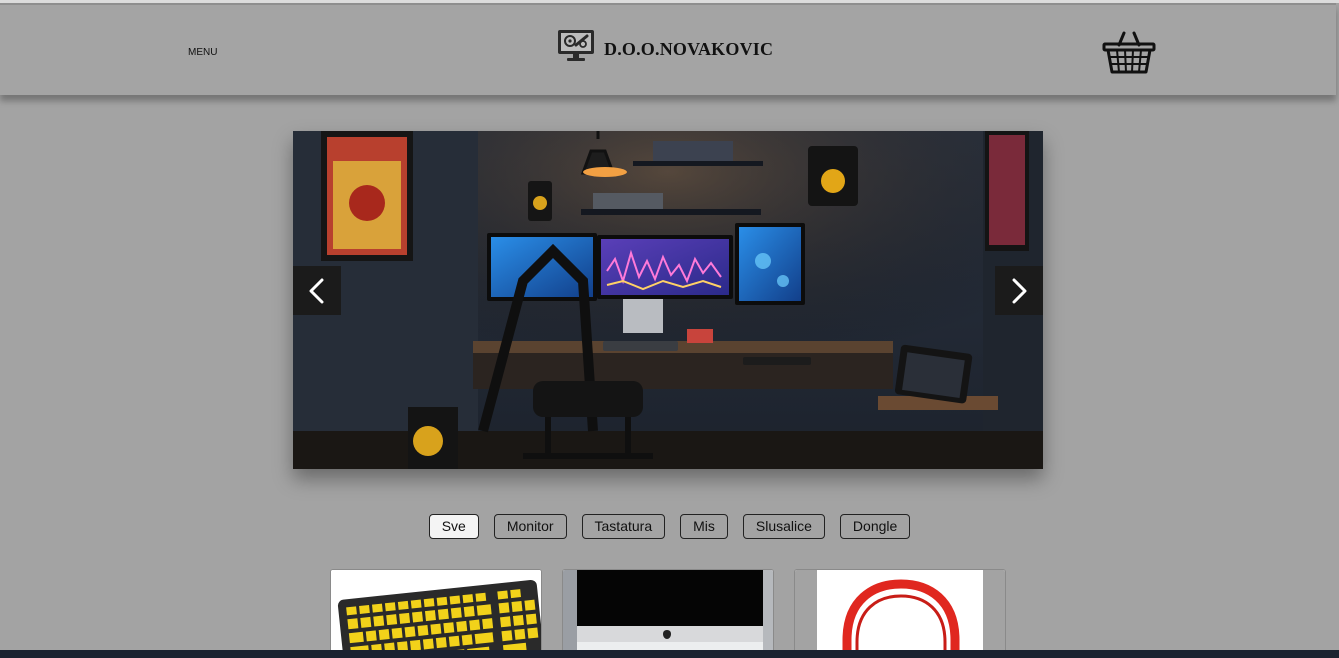 This screenshot has height=658, width=1339. I want to click on chevron-left-icon, so click(316, 290).